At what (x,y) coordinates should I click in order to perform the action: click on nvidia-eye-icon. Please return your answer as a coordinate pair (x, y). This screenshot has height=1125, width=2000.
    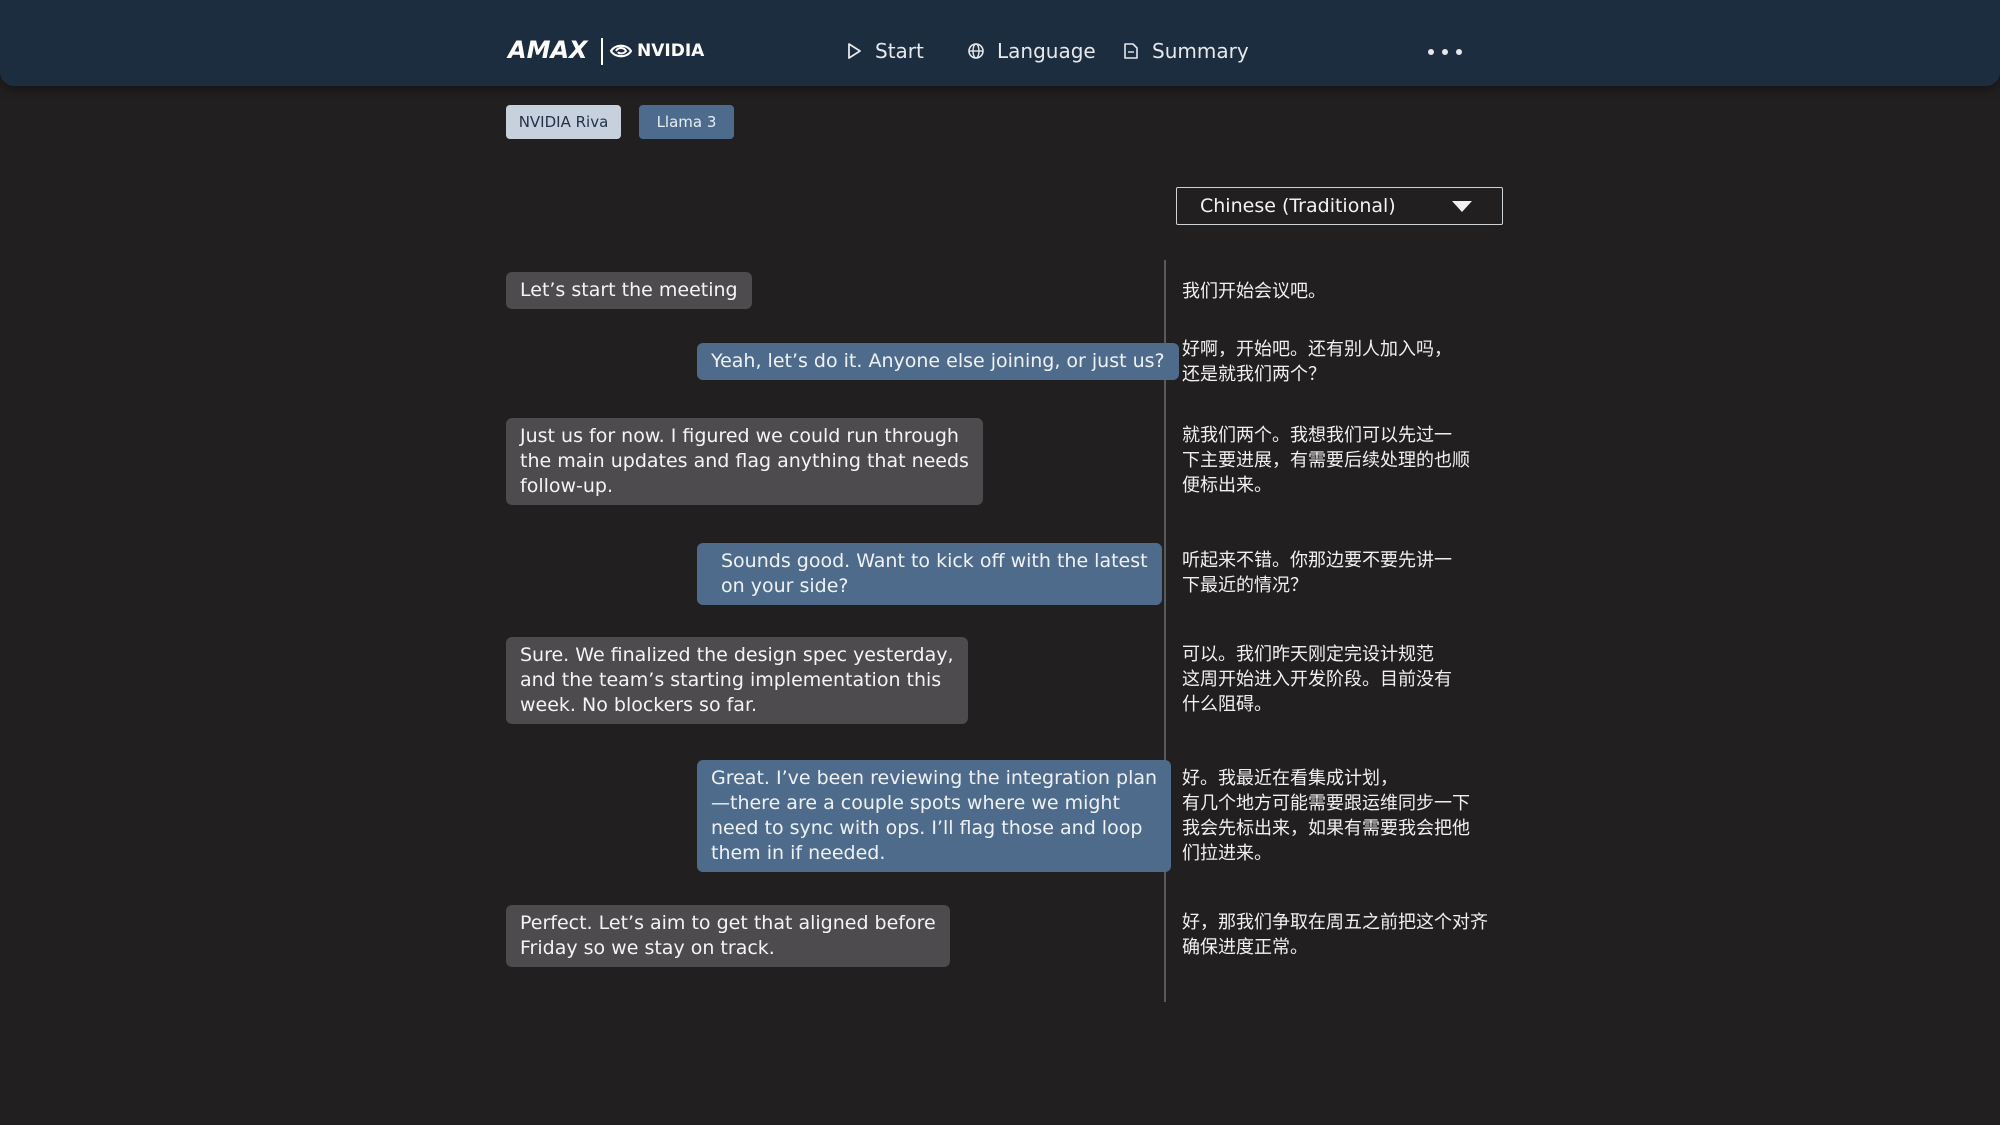
    Looking at the image, I should click on (621, 51).